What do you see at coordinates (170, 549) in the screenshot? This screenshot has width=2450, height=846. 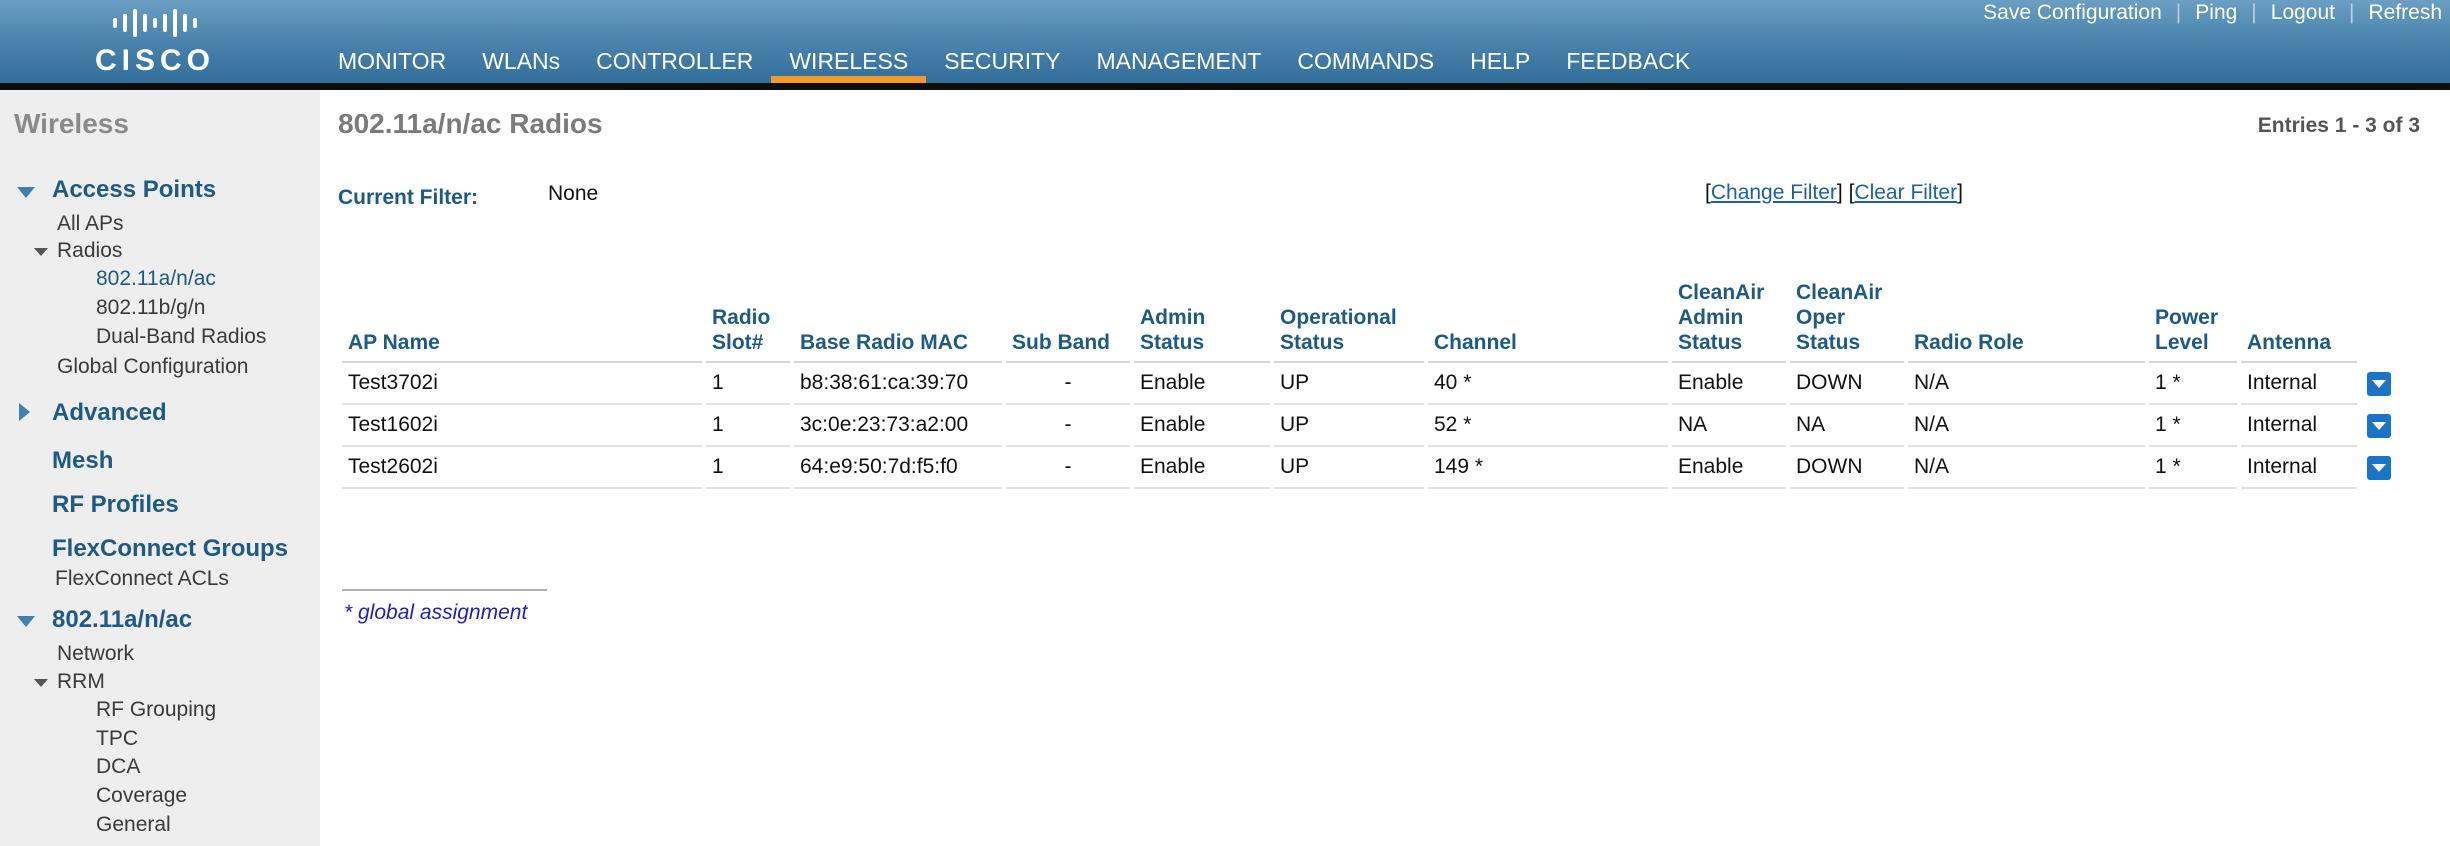 I see `sidebar-flexconnect-groups: FlexConnect Groups` at bounding box center [170, 549].